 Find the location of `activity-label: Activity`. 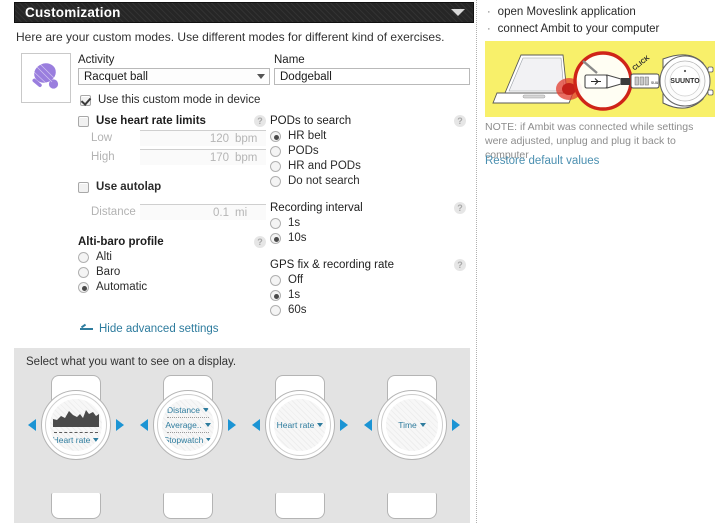

activity-label: Activity is located at coordinates (96, 60).